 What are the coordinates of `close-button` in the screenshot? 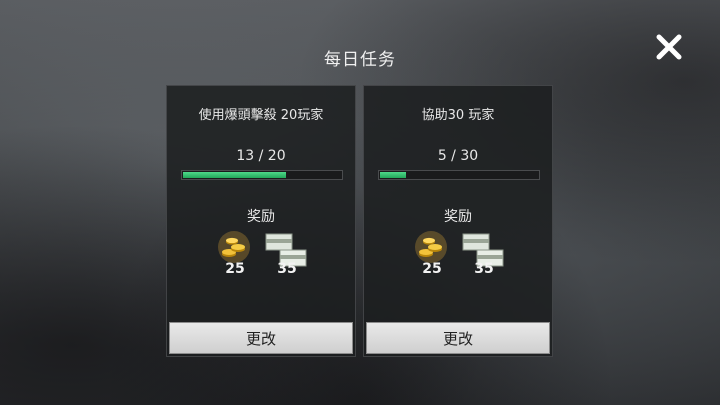 It's located at (669, 48).